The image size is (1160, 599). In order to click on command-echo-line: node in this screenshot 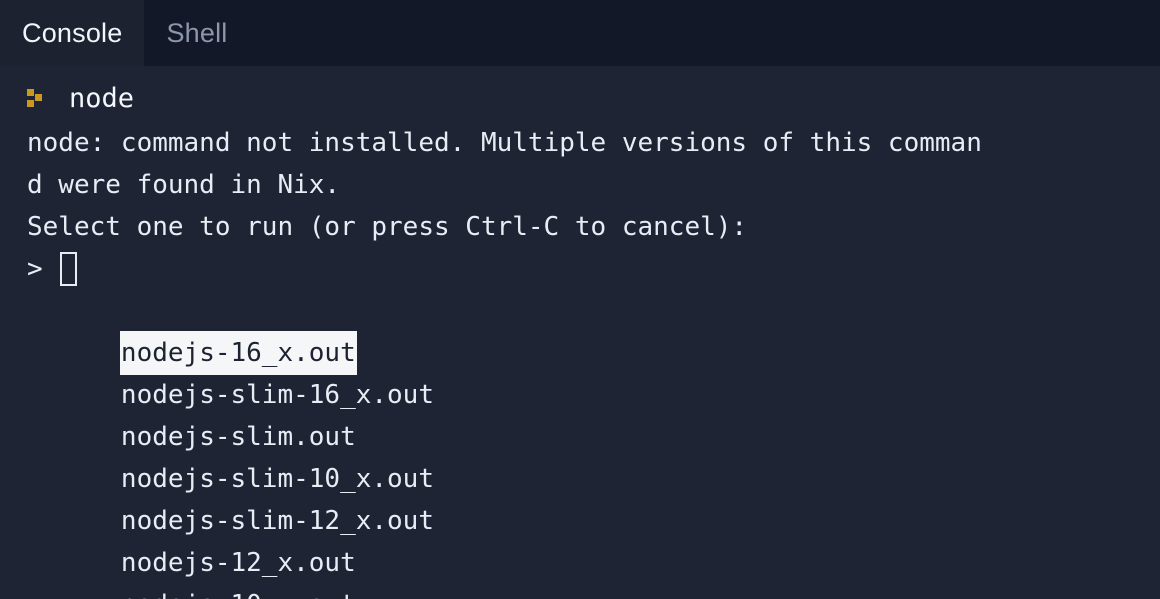, I will do `click(580, 99)`.